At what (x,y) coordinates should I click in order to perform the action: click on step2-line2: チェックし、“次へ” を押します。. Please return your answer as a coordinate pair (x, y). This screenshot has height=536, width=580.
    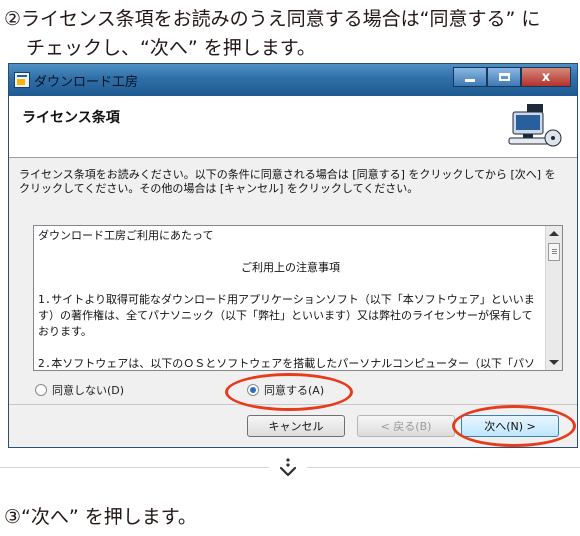
    Looking at the image, I should click on (171, 48).